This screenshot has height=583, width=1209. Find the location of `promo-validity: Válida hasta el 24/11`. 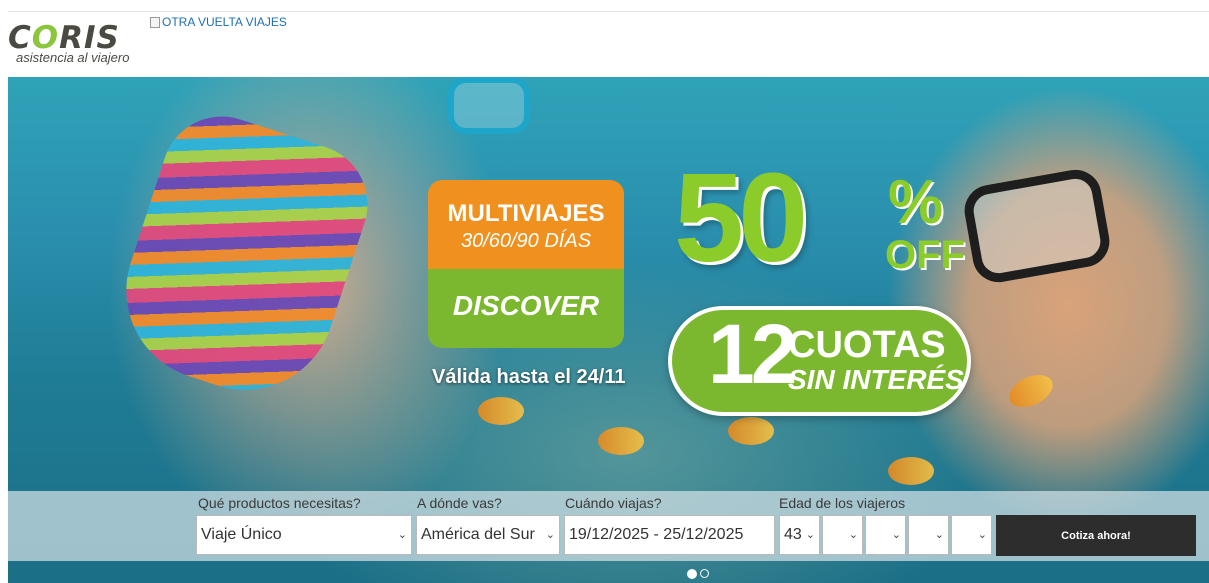

promo-validity: Válida hasta el 24/11 is located at coordinates (529, 377).